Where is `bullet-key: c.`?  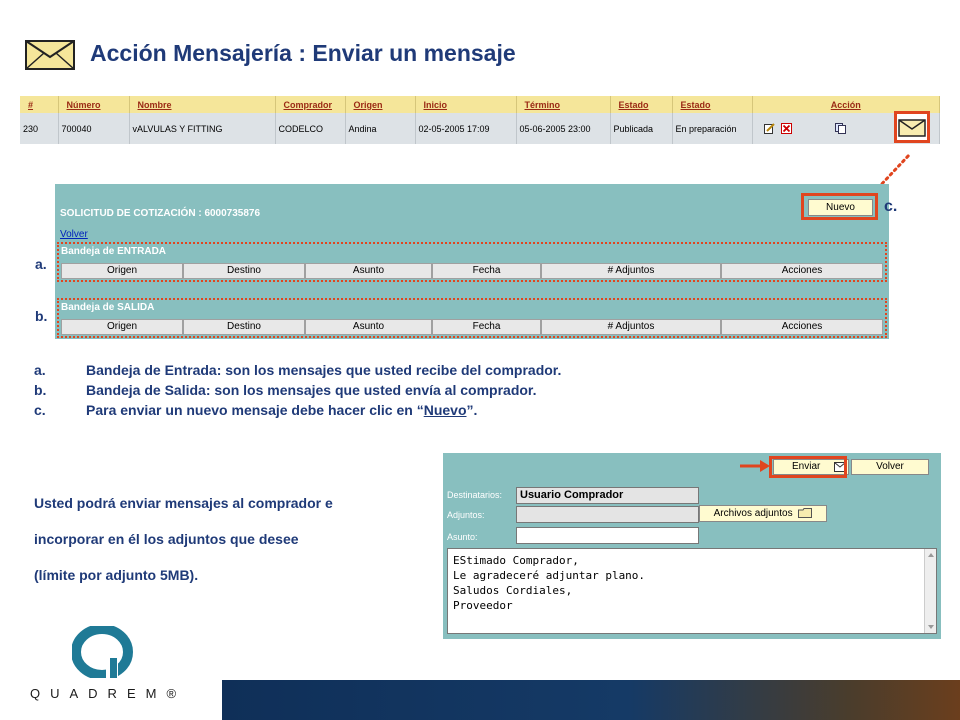 bullet-key: c. is located at coordinates (40, 410).